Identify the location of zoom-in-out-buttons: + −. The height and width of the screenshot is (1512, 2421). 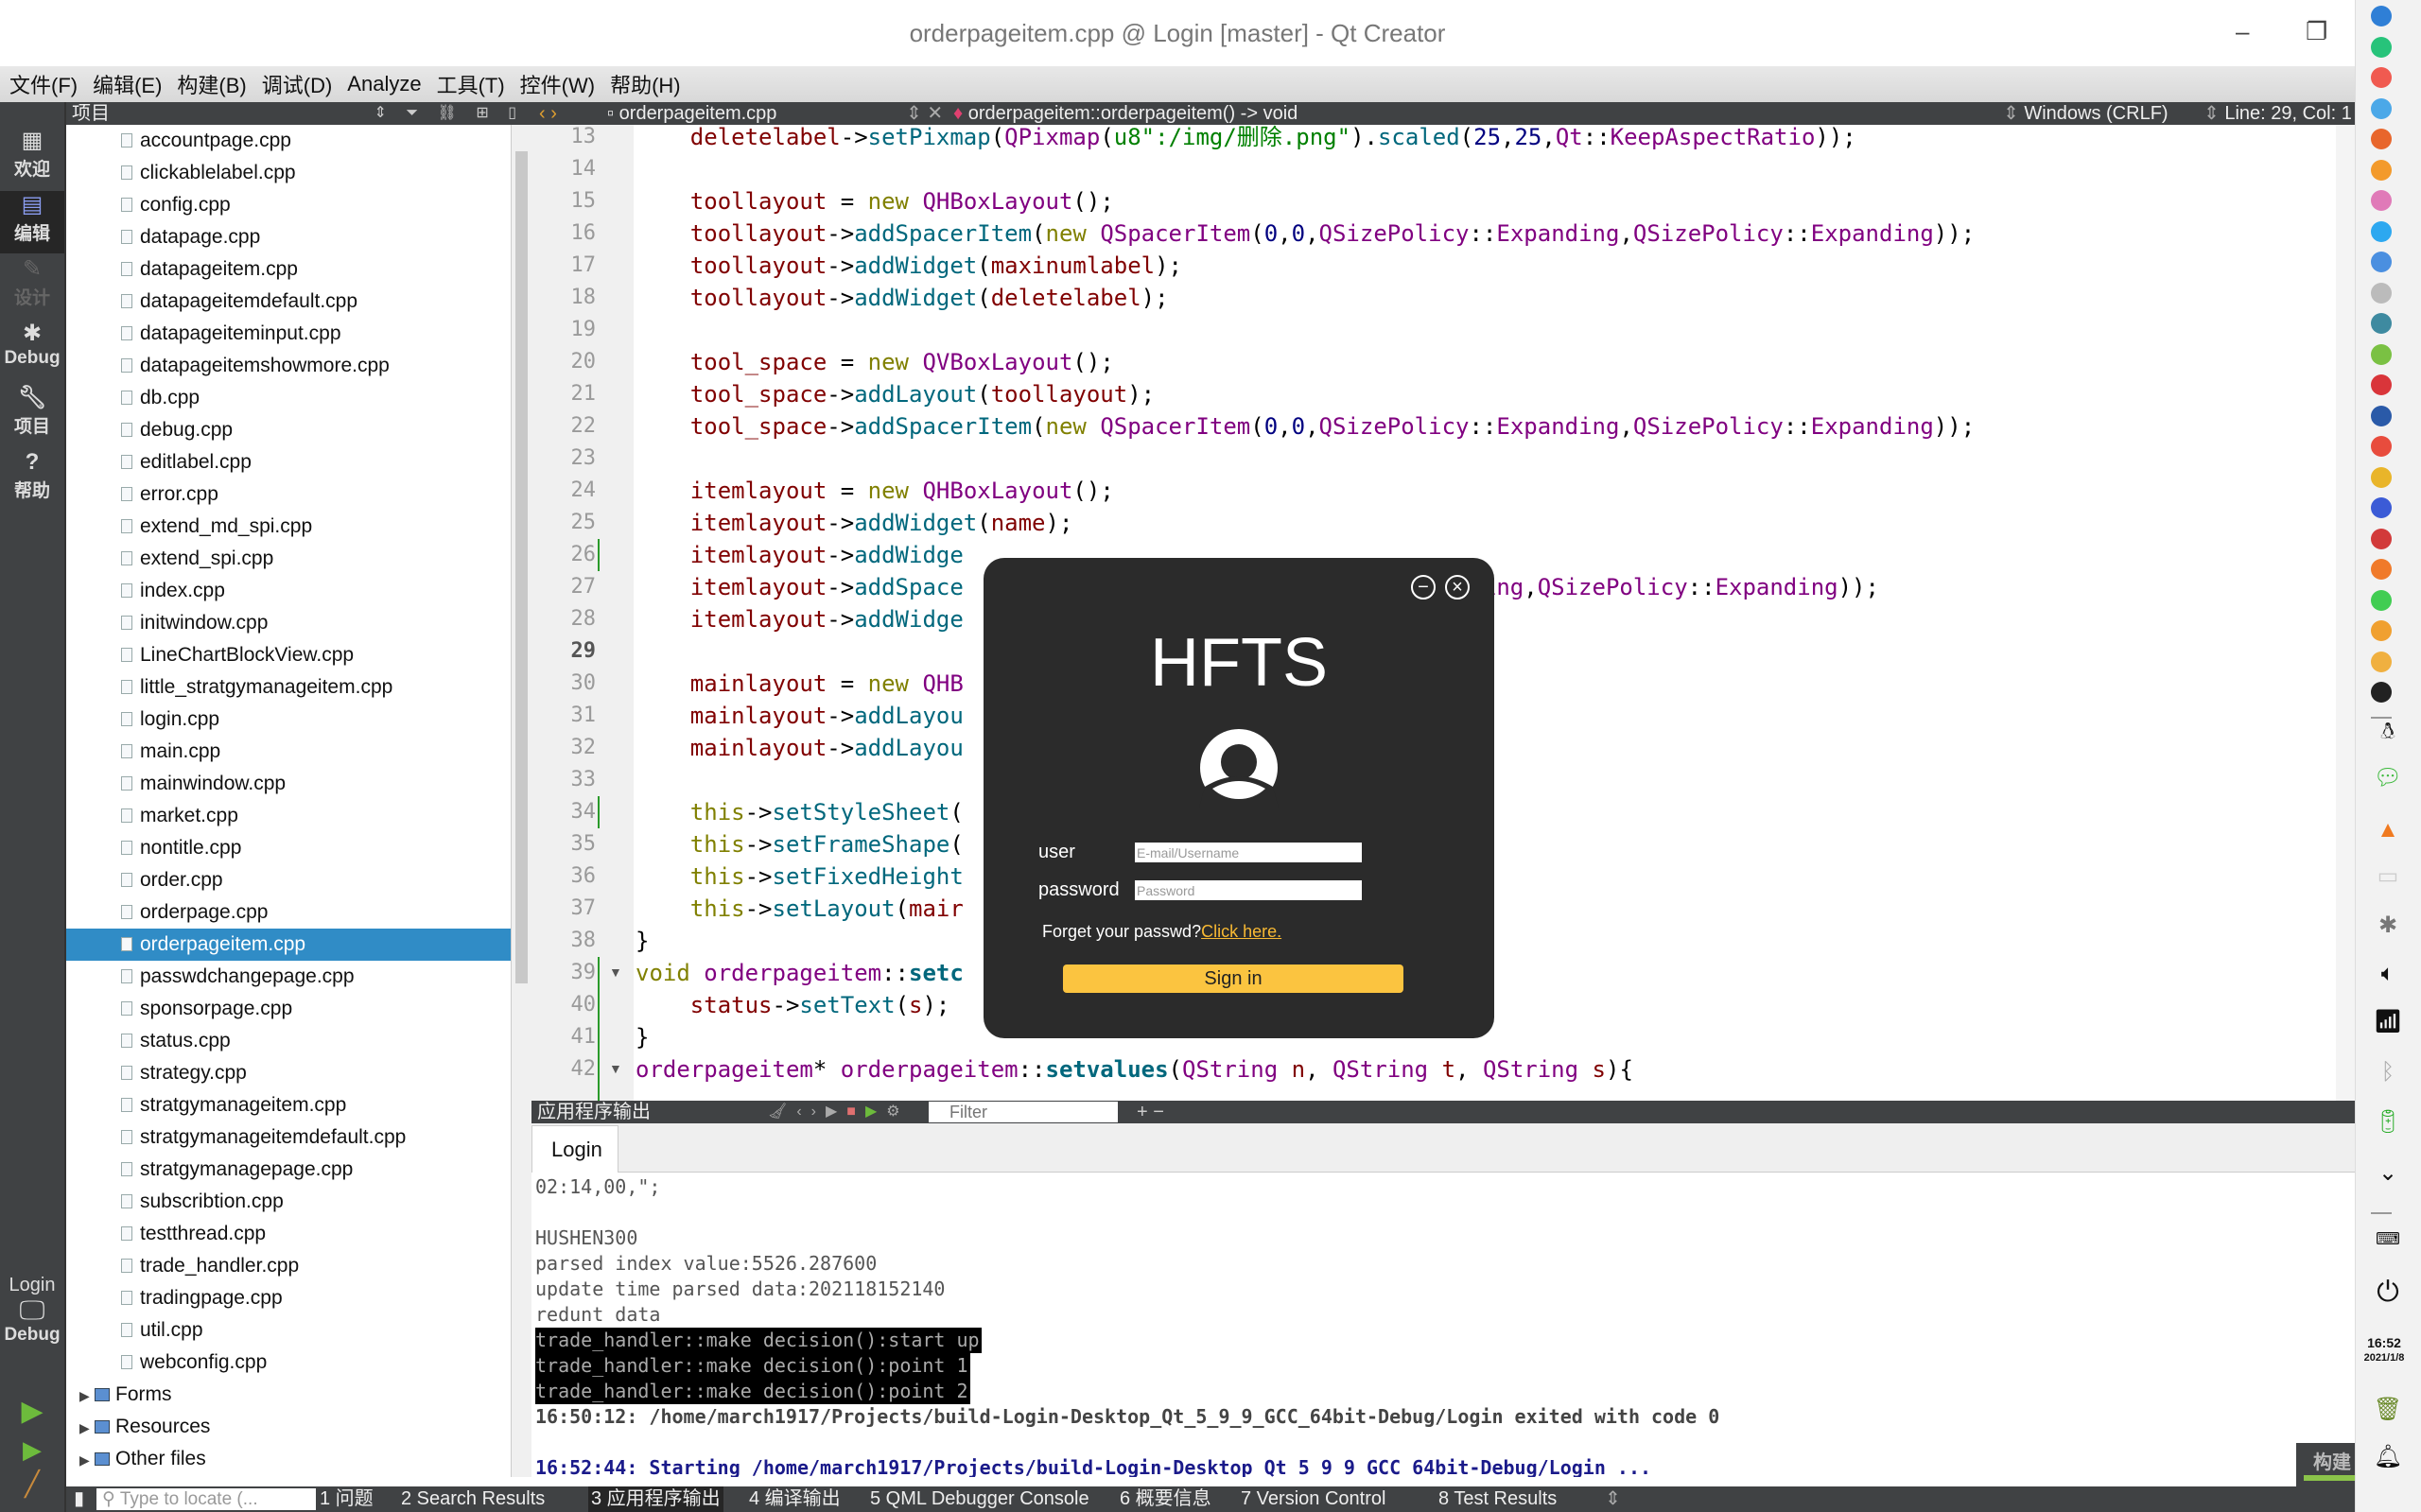
(1150, 1112).